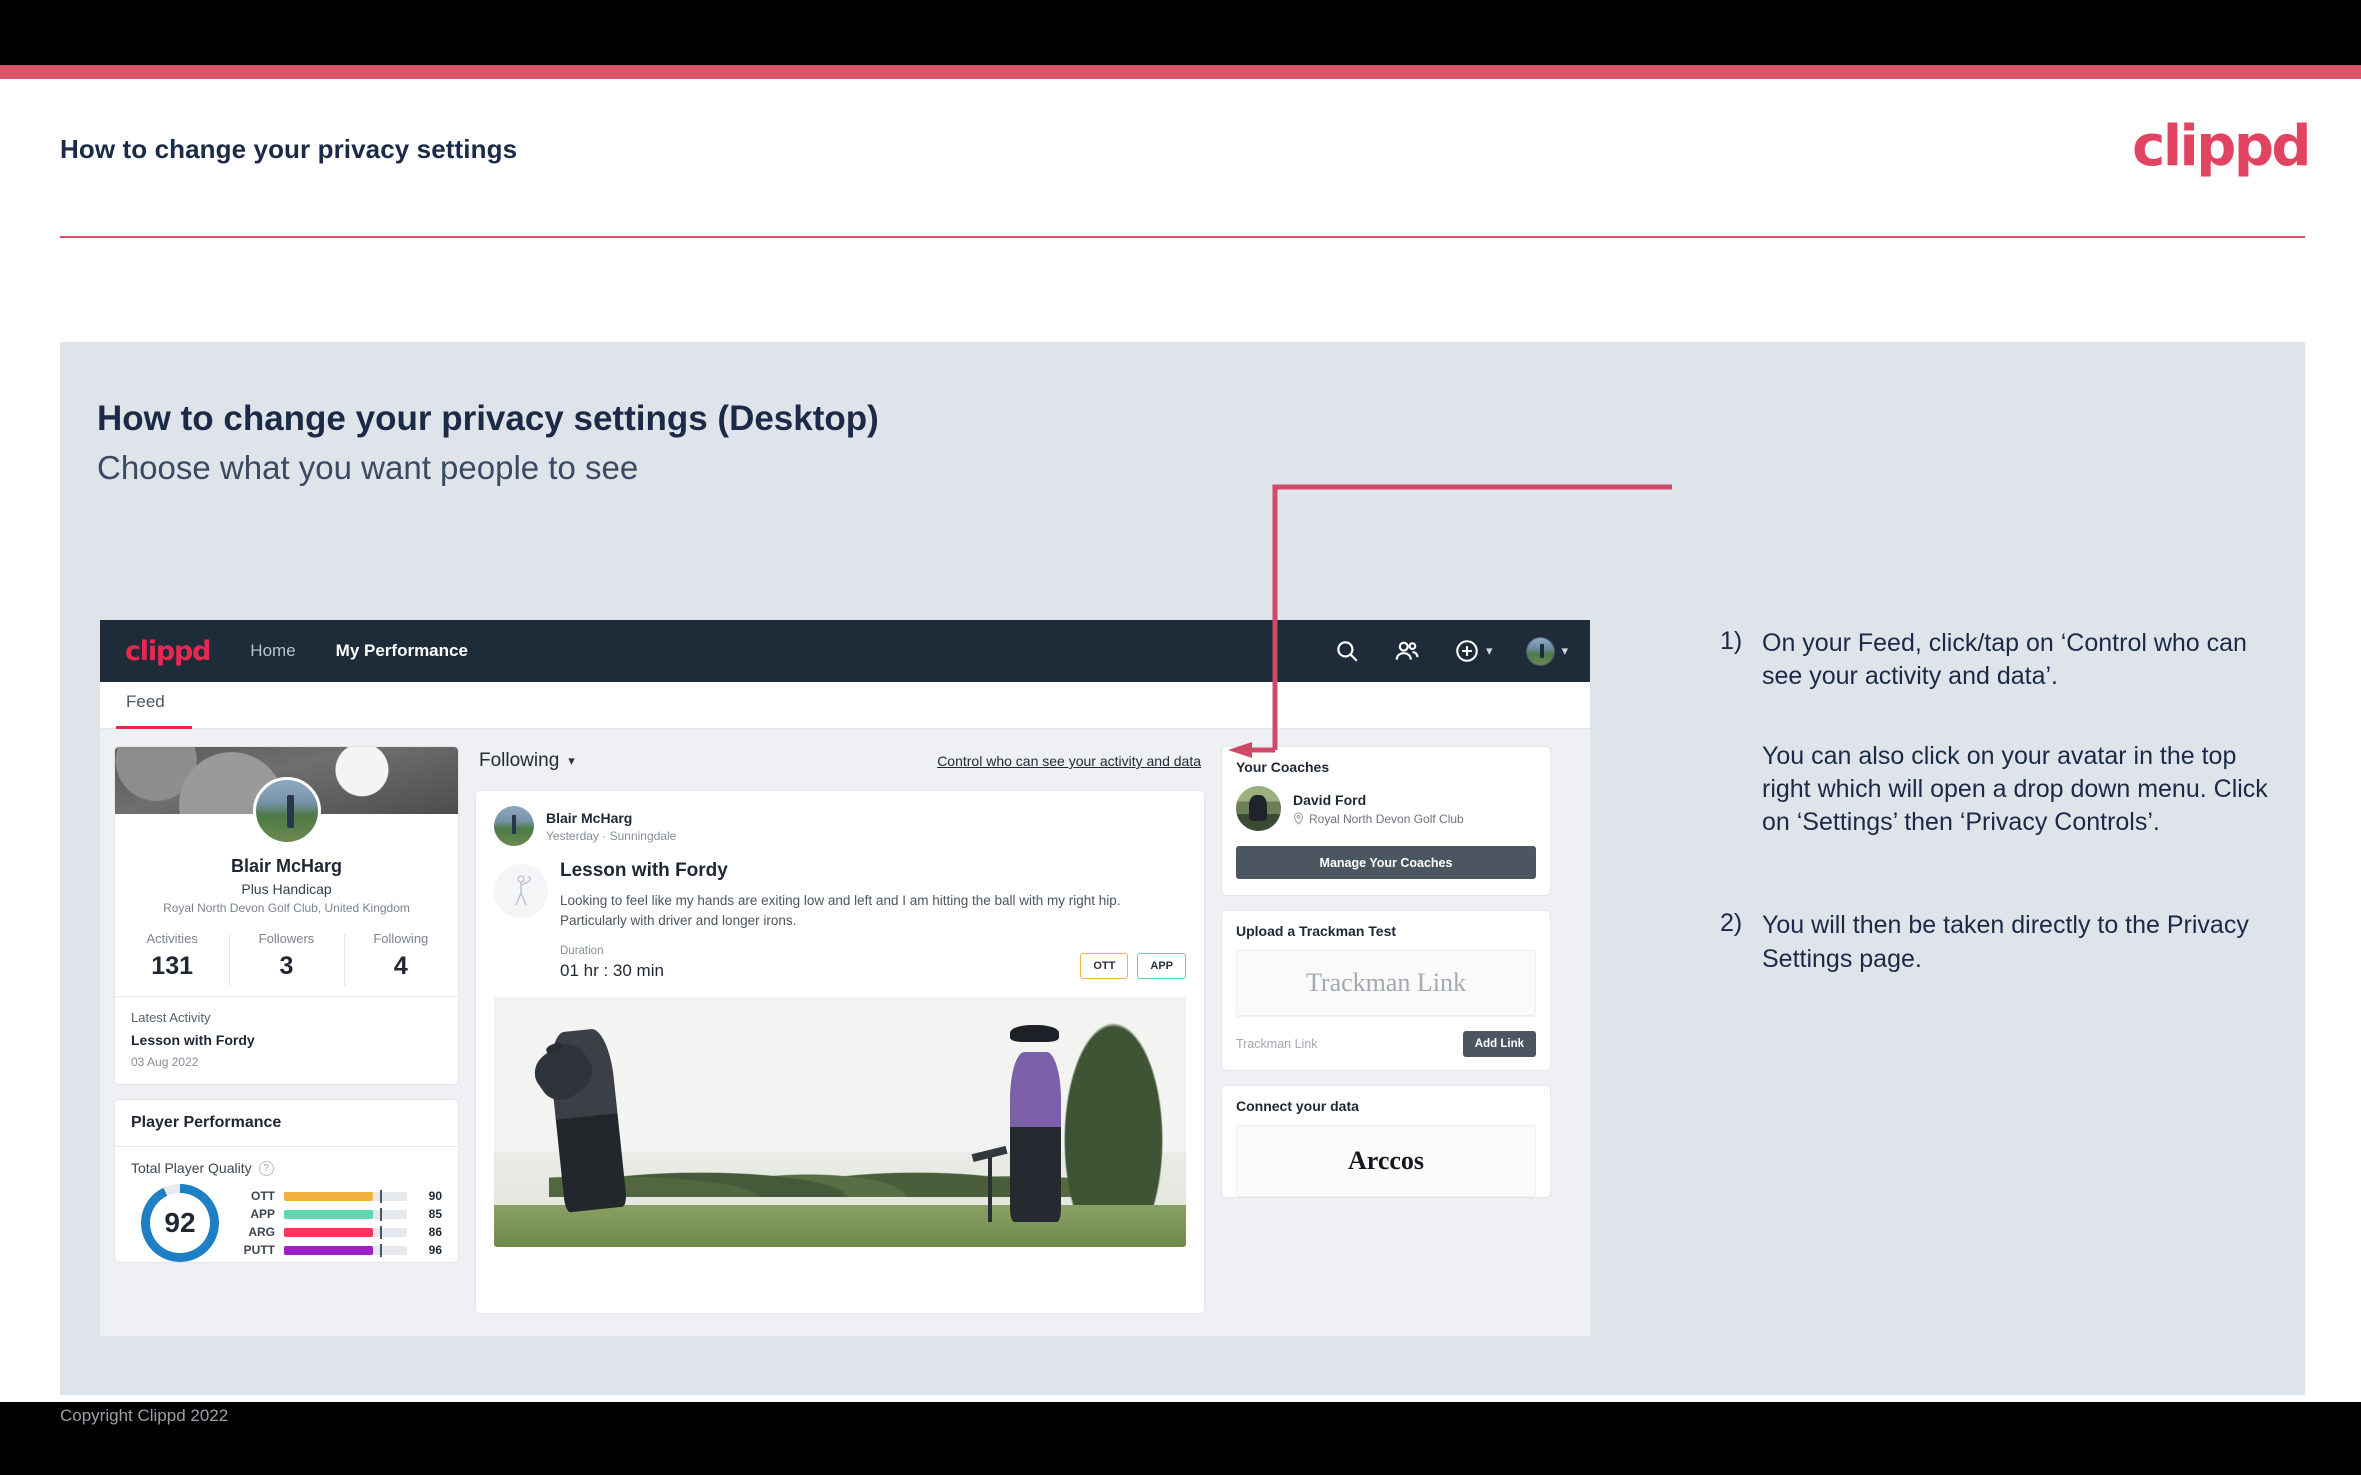 The width and height of the screenshot is (2361, 1475). I want to click on latest-activity-title: Lesson with Fordy, so click(193, 1040).